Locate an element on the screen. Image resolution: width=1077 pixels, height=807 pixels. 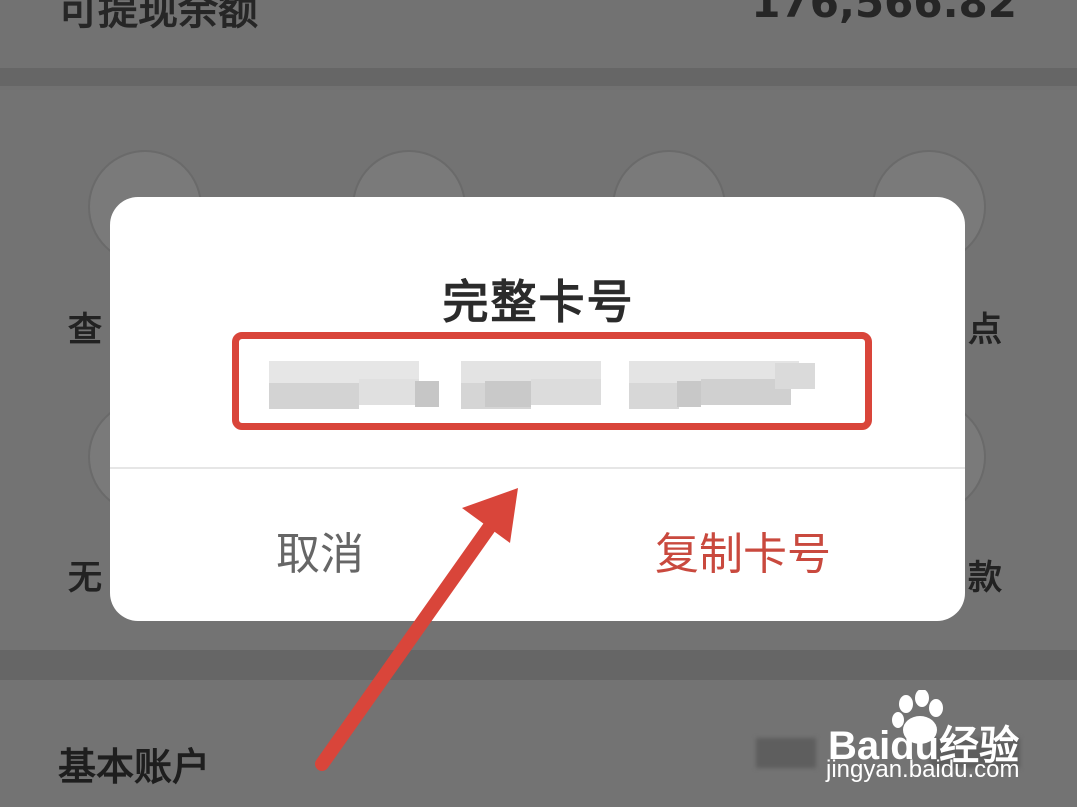
copy-card-number-button: 复制卡号 is located at coordinates (743, 550).